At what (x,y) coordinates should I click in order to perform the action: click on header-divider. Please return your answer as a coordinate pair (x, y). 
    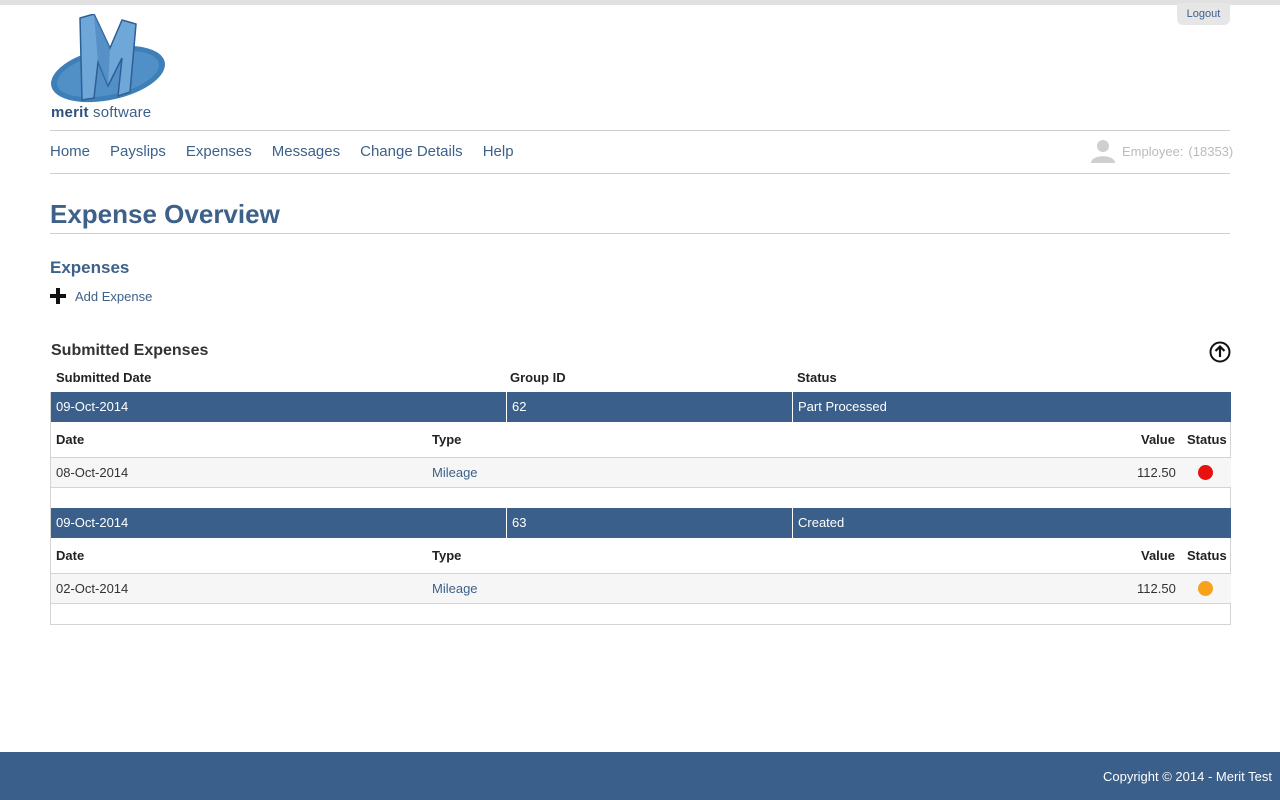
    Looking at the image, I should click on (640, 130).